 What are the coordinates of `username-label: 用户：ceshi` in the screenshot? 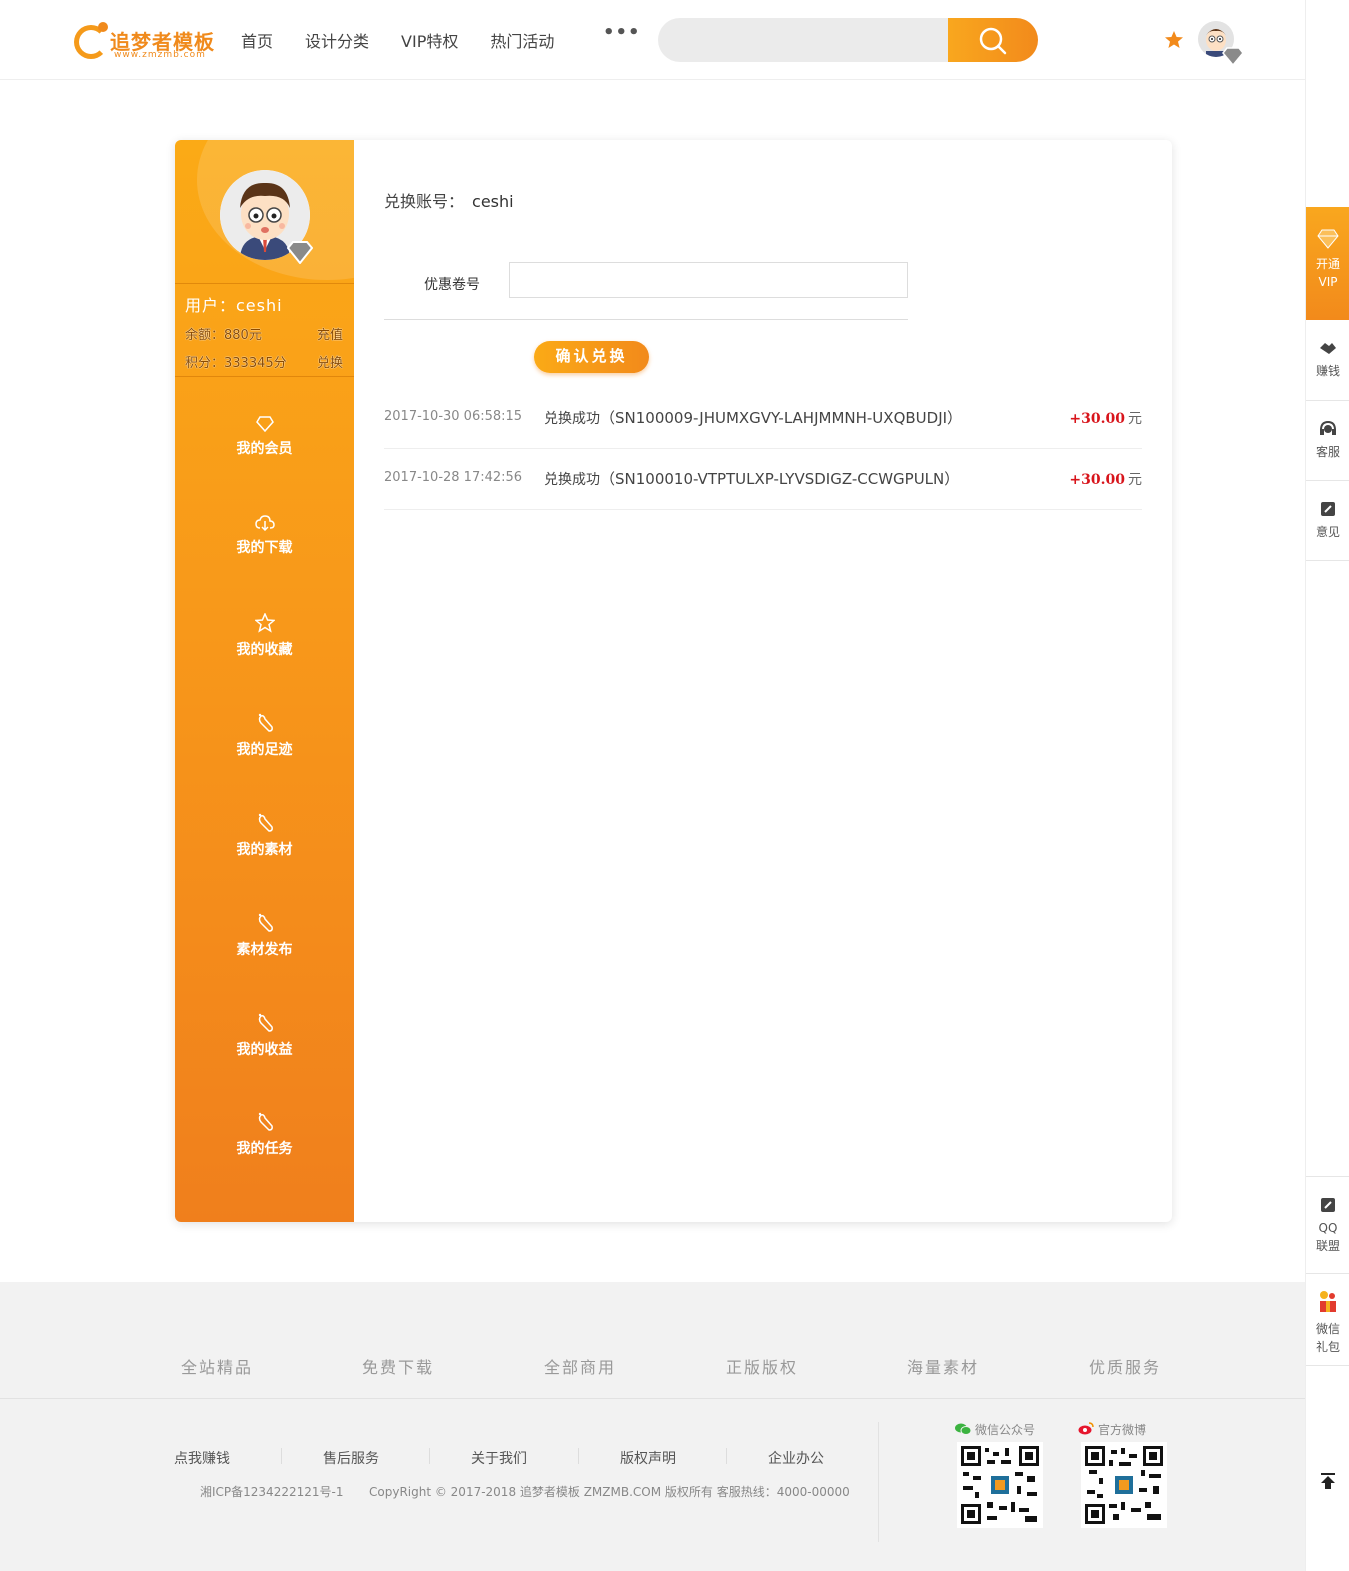 It's located at (234, 305).